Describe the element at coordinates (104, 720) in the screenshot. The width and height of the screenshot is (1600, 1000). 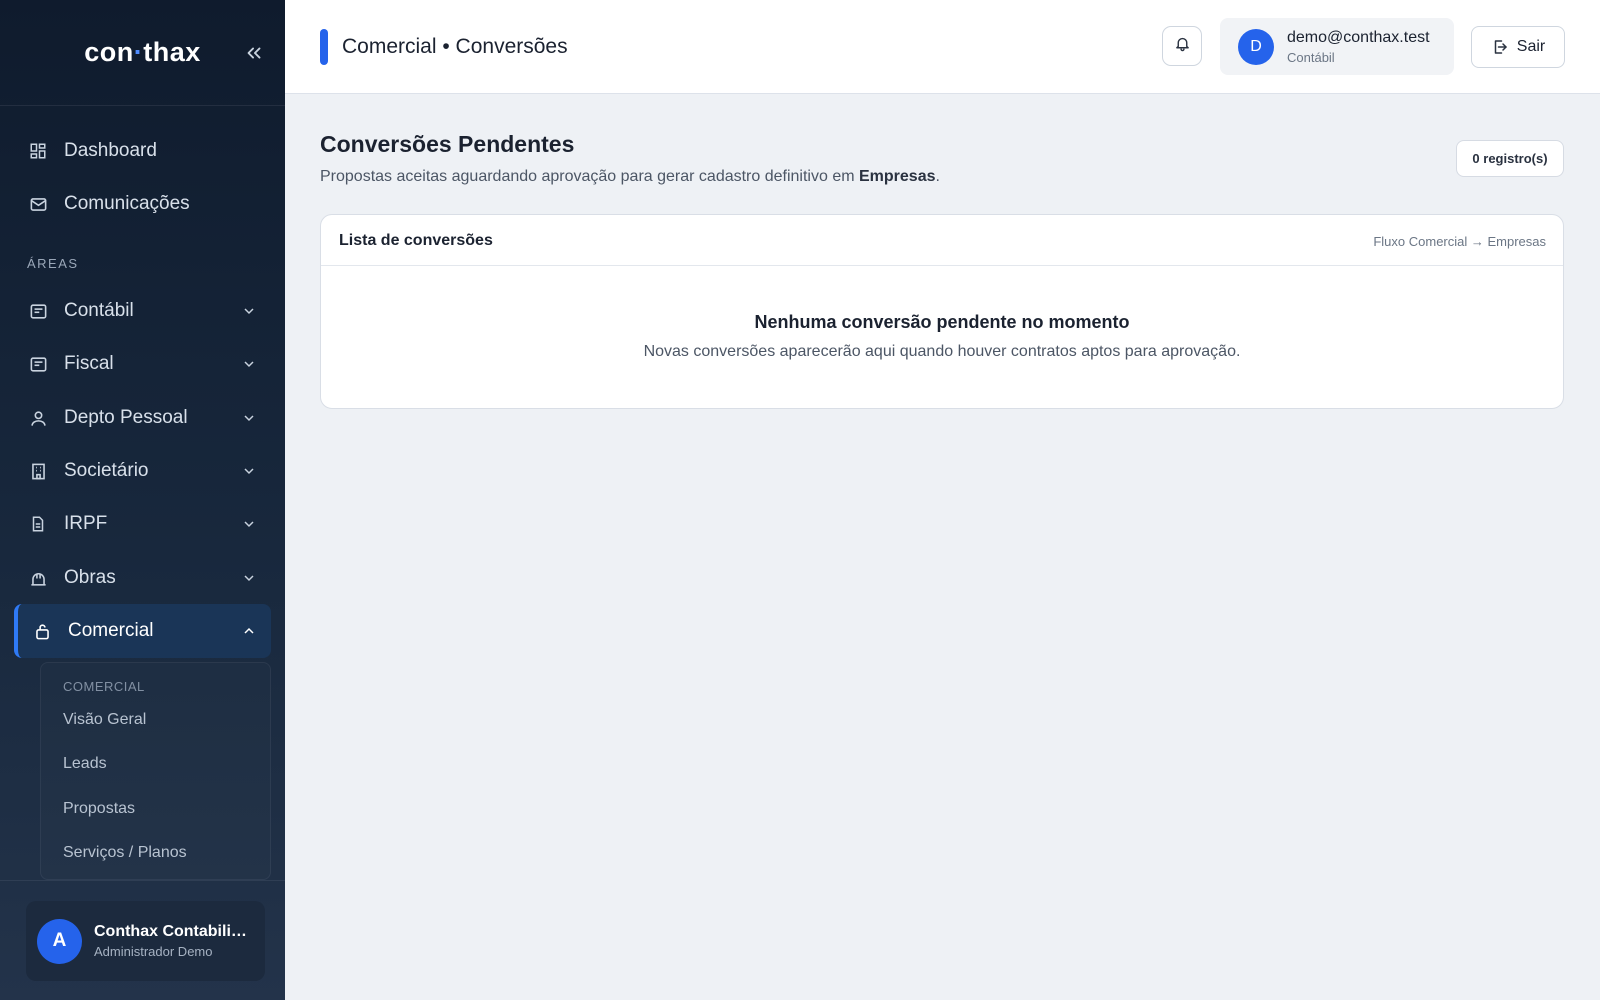
I see `submenu-item-visao-geral: Visão Geral` at that location.